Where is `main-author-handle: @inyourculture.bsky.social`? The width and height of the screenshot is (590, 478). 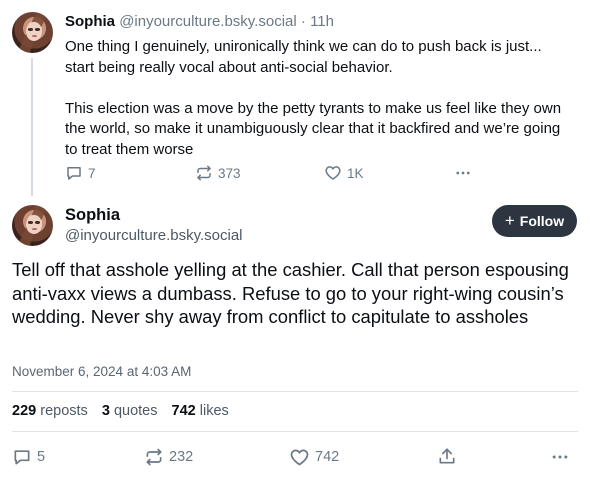
main-author-handle: @inyourculture.bsky.social is located at coordinates (154, 236).